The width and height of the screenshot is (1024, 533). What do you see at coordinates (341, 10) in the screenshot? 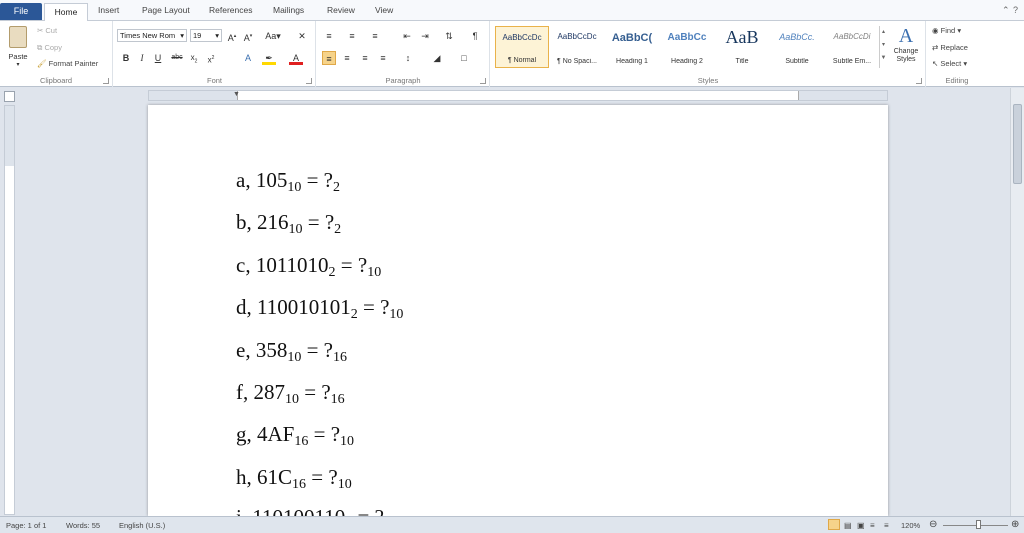
I see `tab-review: Review` at bounding box center [341, 10].